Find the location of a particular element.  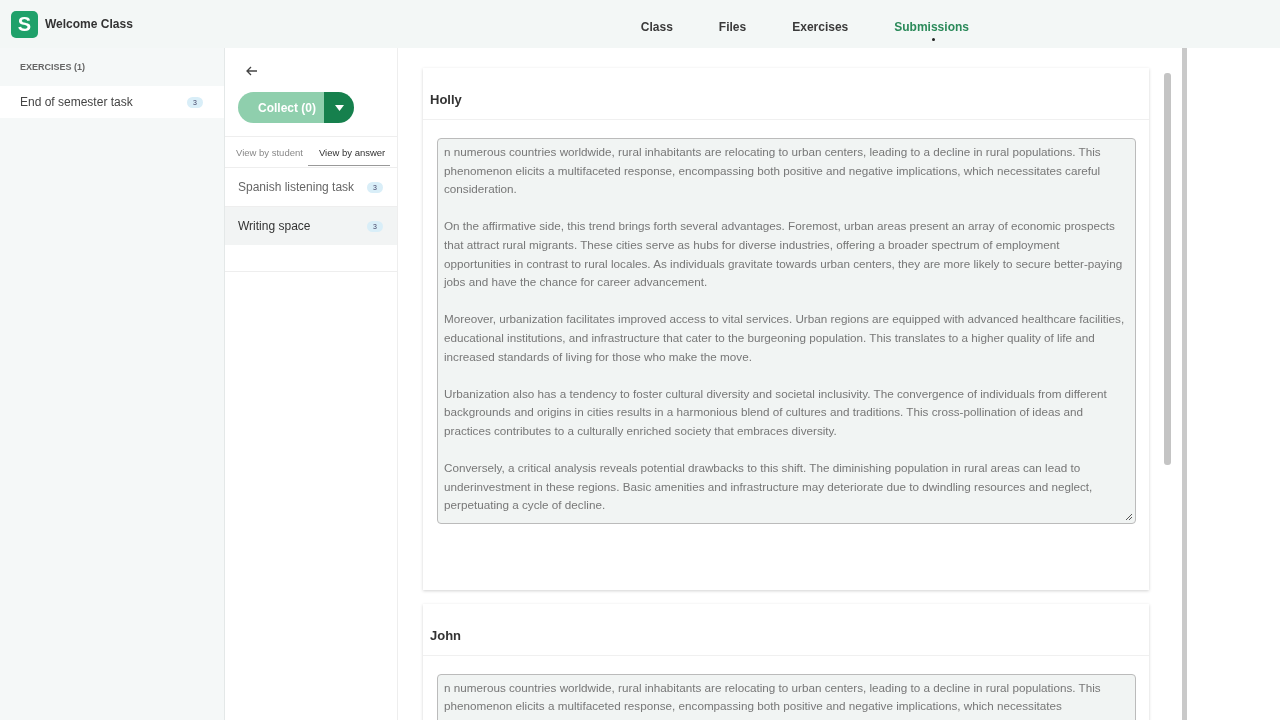

nav-tab: Files is located at coordinates (732, 27).